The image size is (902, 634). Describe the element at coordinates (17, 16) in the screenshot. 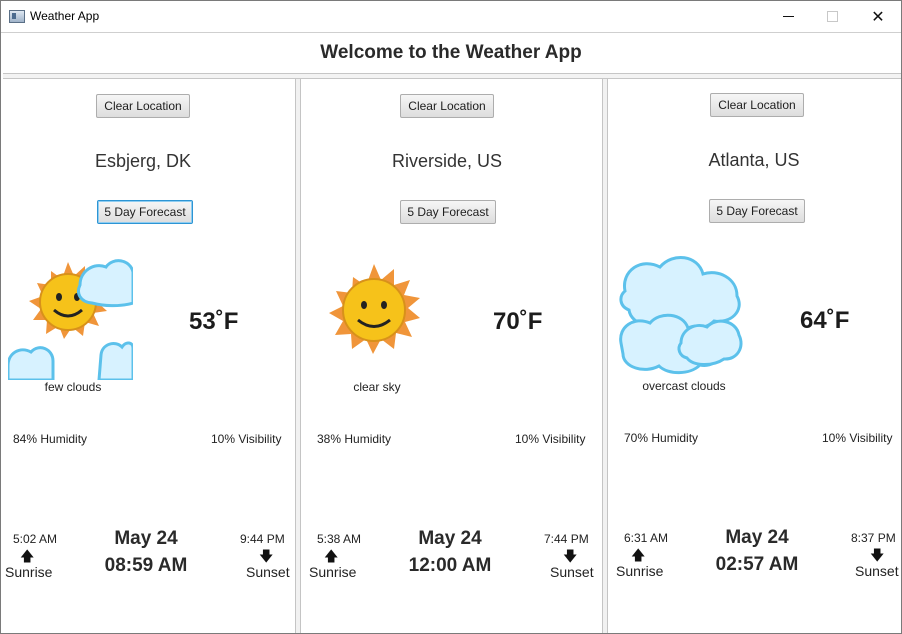

I see `app-icon` at that location.